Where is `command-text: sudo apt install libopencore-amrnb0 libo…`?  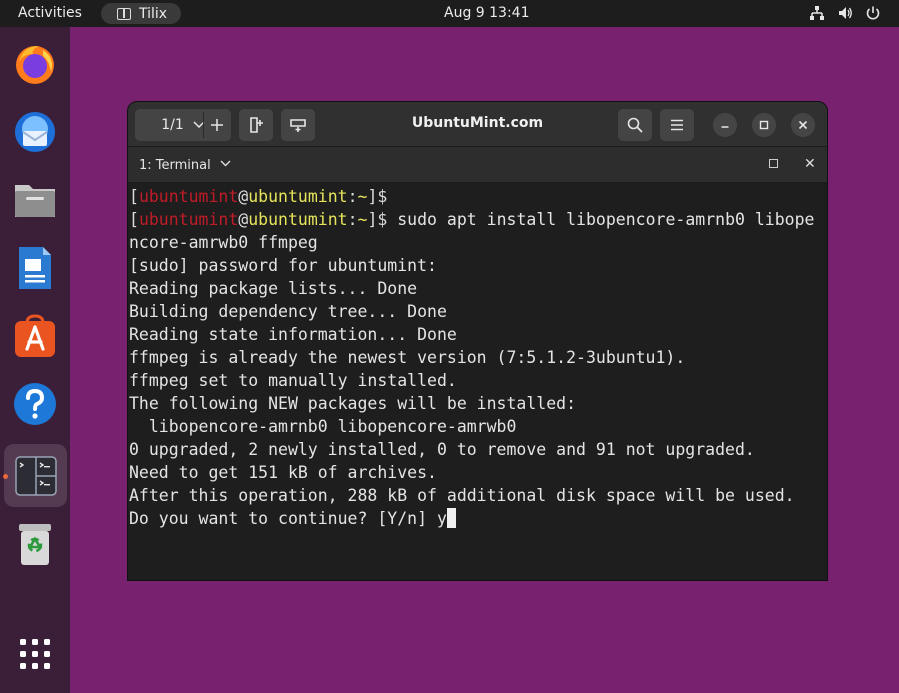
command-text: sudo apt install libopencore-amrnb0 libo… is located at coordinates (601, 219).